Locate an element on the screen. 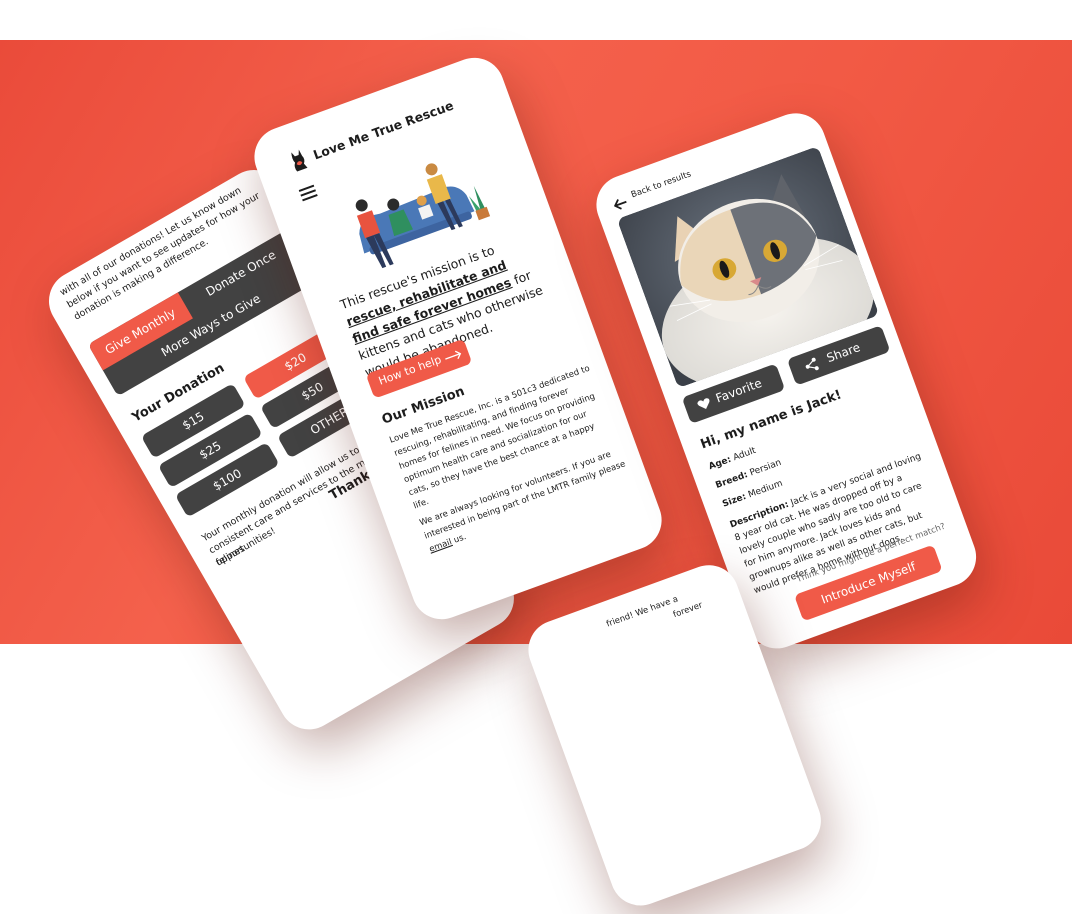 This screenshot has width=1072, height=914. breed-value: Persian is located at coordinates (765, 468).